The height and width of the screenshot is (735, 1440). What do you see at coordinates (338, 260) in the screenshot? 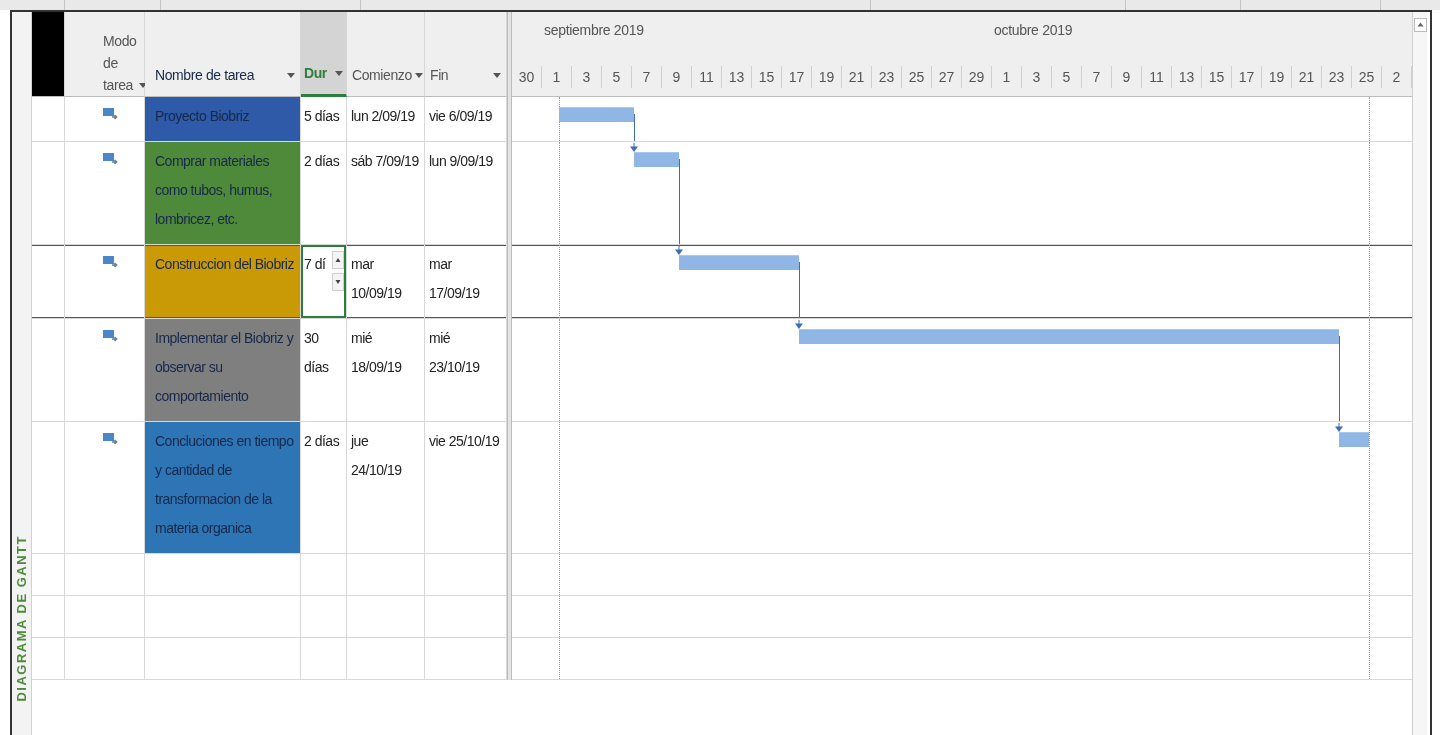
I see `spin-up-icon` at bounding box center [338, 260].